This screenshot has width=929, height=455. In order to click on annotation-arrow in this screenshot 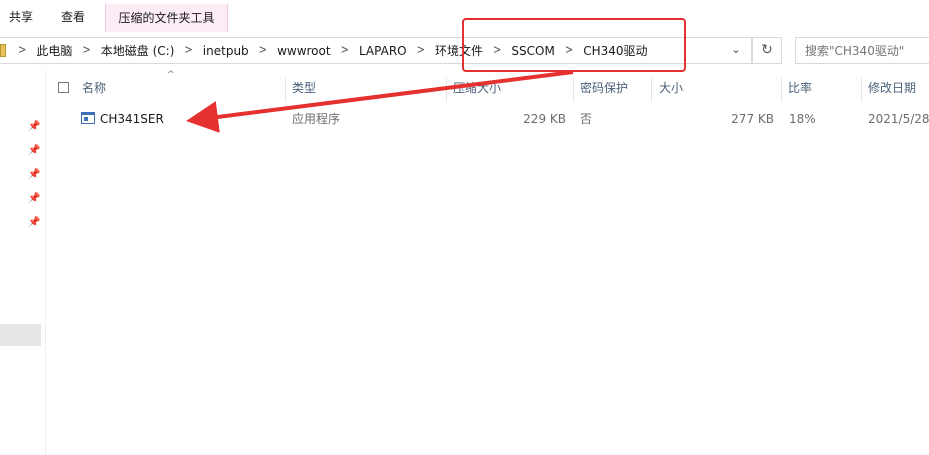, I will do `click(380, 101)`.